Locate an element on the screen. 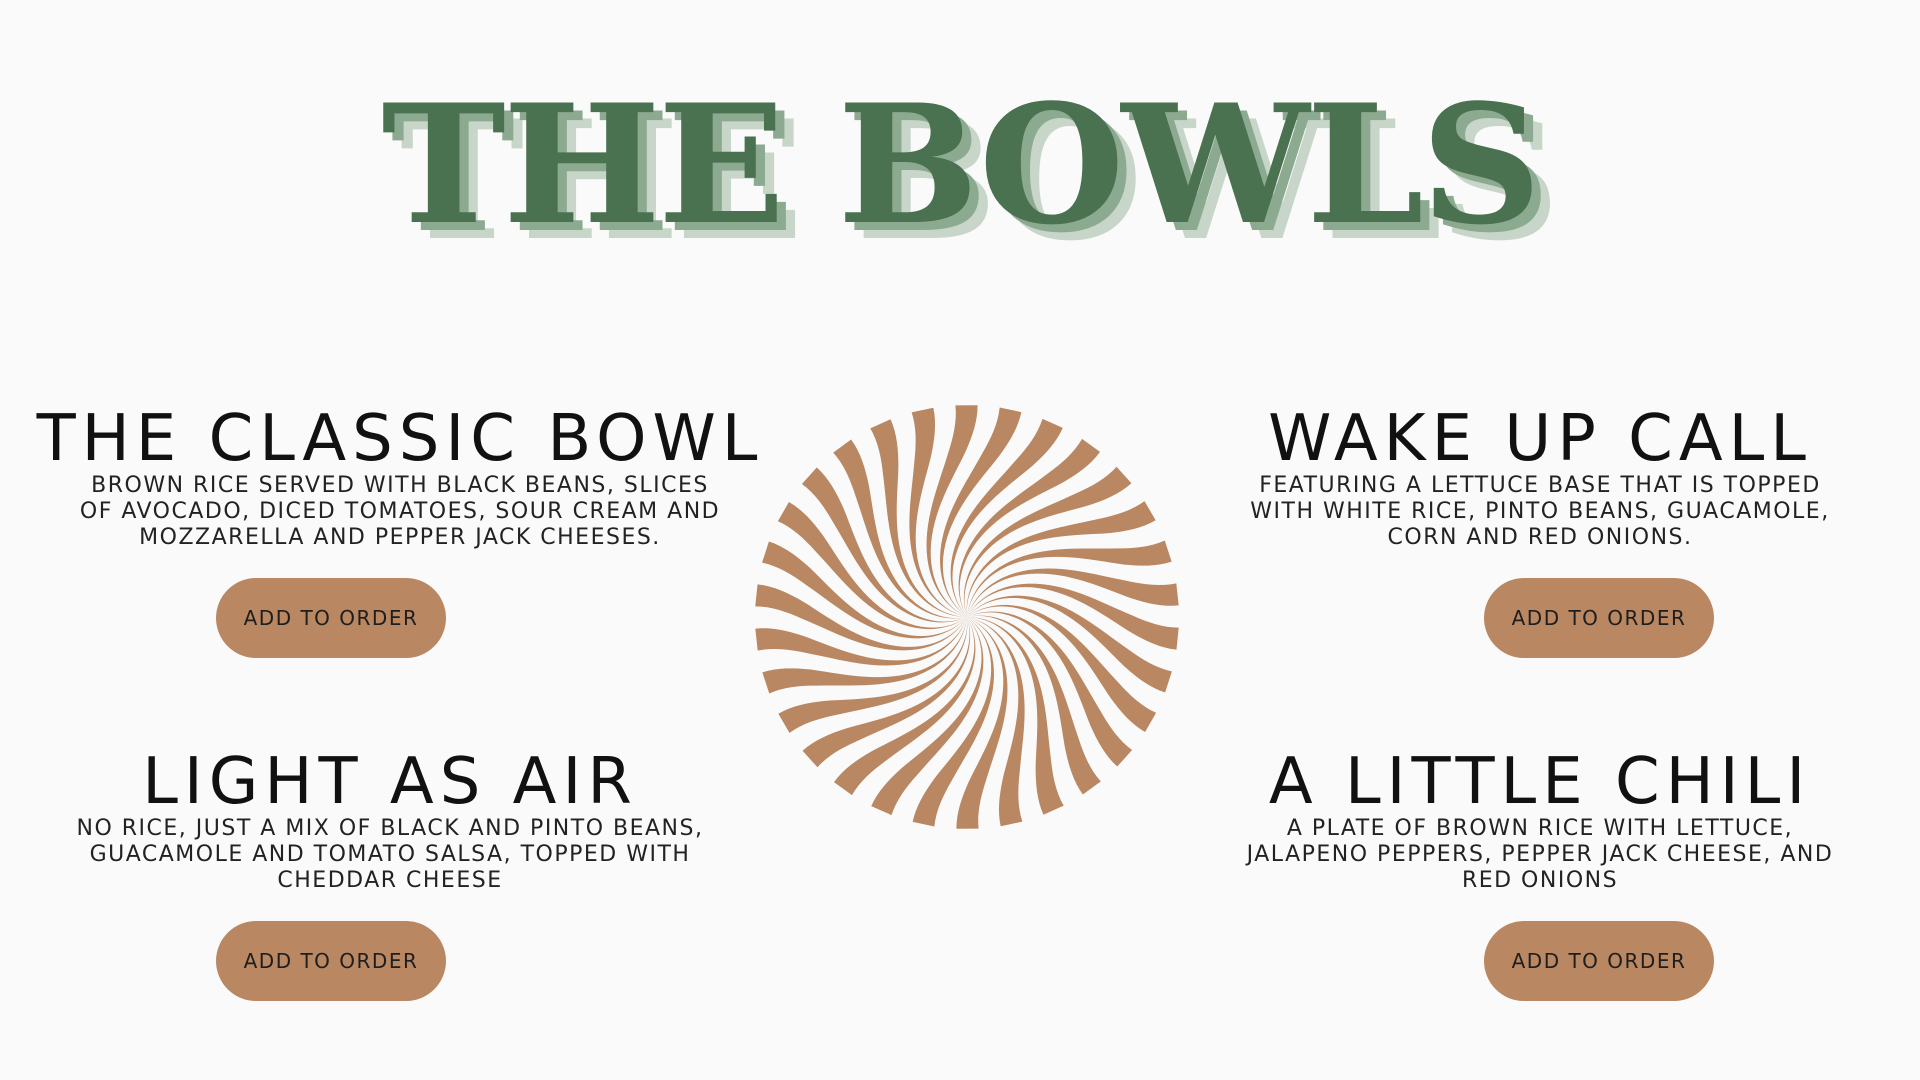  menu-item-title: WAKE UP CALL is located at coordinates (1540, 439).